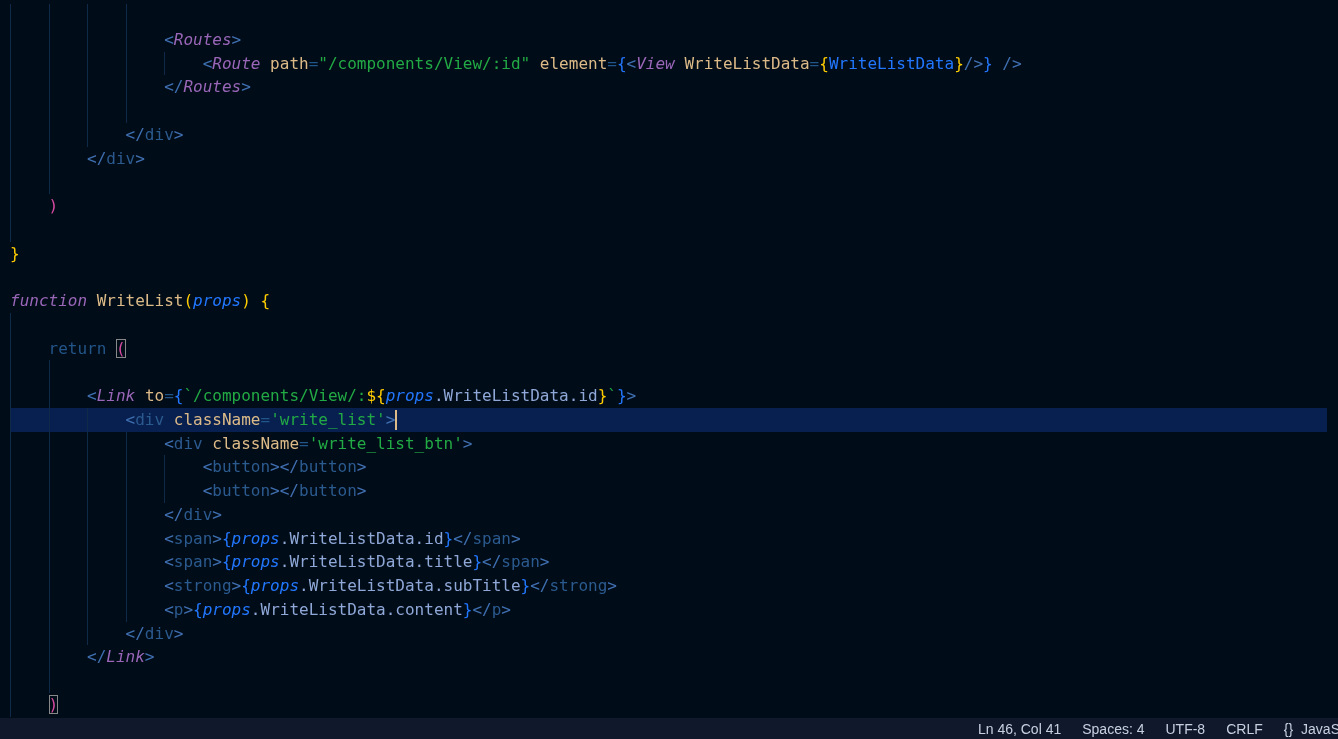 This screenshot has width=1338, height=739. Describe the element at coordinates (1288, 728) in the screenshot. I see `braces-icon: {}` at that location.